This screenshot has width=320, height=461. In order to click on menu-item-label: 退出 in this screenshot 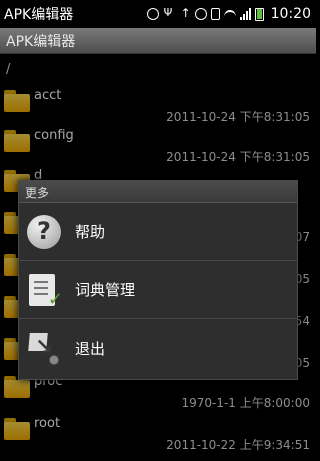, I will do `click(90, 348)`.